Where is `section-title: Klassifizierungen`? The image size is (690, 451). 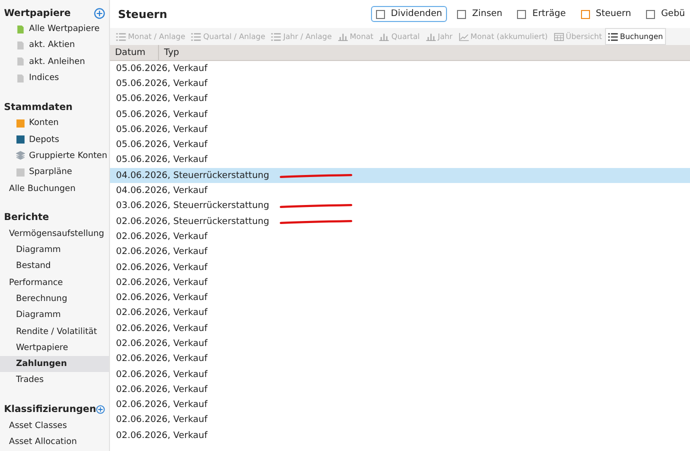 section-title: Klassifizierungen is located at coordinates (50, 410).